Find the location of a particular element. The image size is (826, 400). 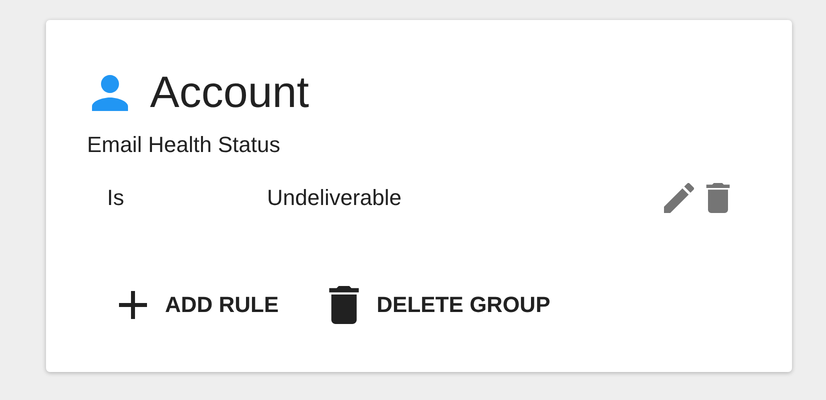

trash-icon is located at coordinates (343, 305).